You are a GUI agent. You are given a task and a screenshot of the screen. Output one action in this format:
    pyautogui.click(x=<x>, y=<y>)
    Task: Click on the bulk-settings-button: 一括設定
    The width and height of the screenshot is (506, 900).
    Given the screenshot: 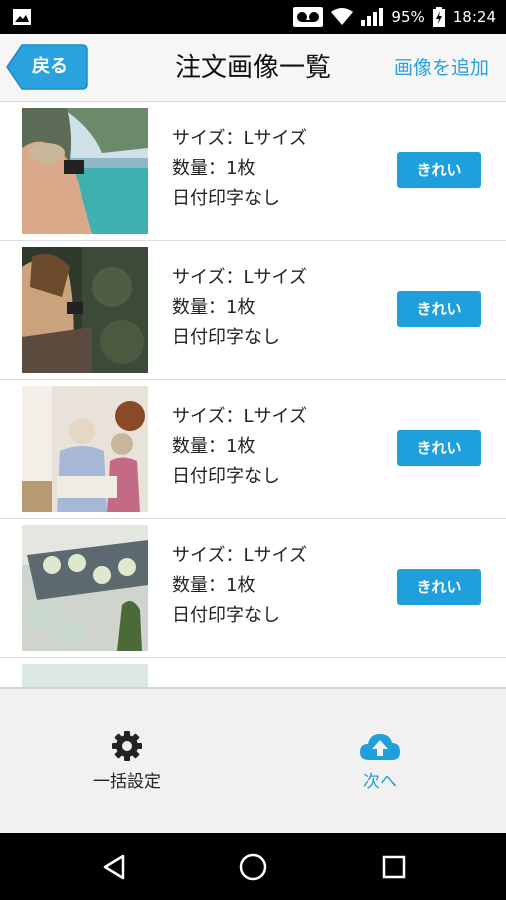 What is the action you would take?
    pyautogui.click(x=127, y=760)
    